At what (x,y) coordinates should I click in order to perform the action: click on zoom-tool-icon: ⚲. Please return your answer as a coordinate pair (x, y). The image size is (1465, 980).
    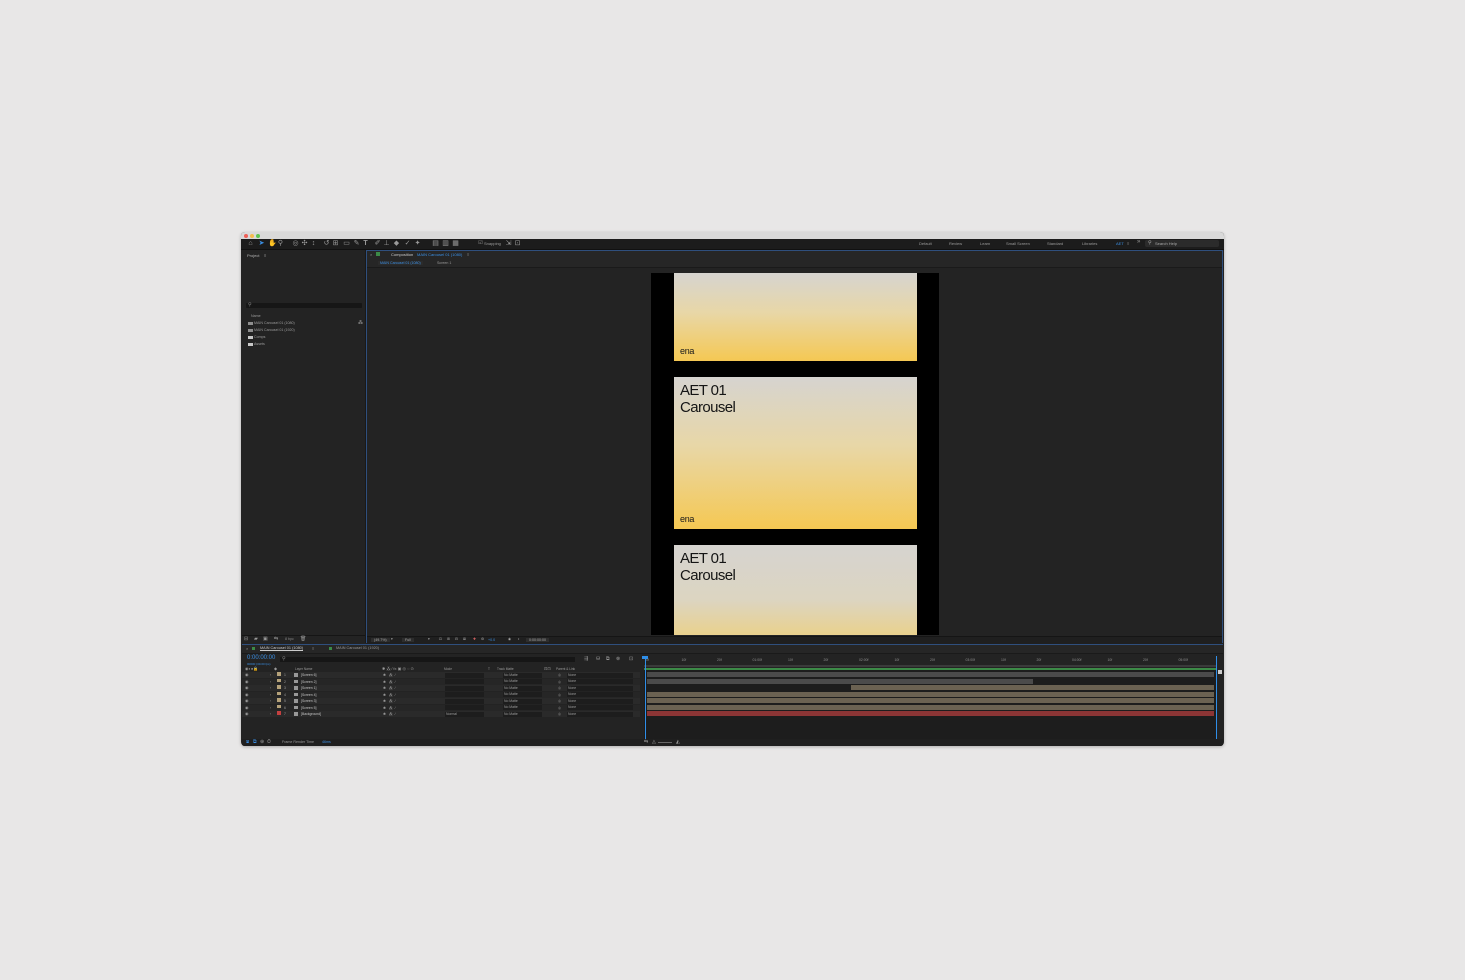
    Looking at the image, I should click on (280, 243).